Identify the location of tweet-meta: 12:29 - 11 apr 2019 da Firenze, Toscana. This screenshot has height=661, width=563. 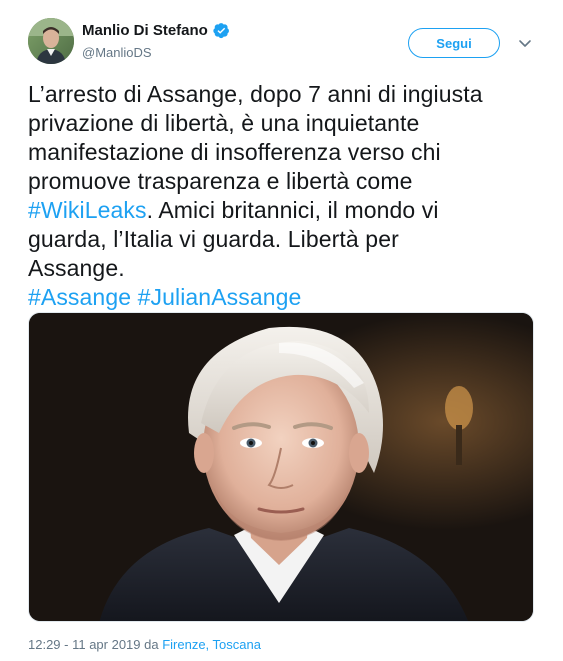
(144, 644).